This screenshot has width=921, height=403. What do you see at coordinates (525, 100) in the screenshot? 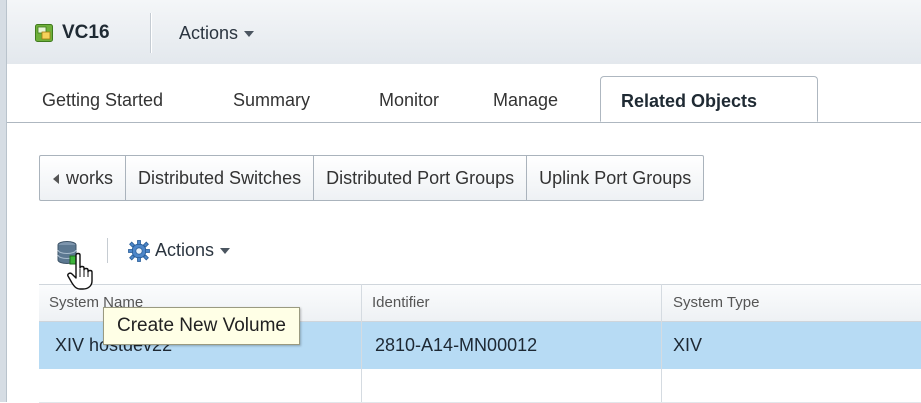
I see `tab-manage: Manage` at bounding box center [525, 100].